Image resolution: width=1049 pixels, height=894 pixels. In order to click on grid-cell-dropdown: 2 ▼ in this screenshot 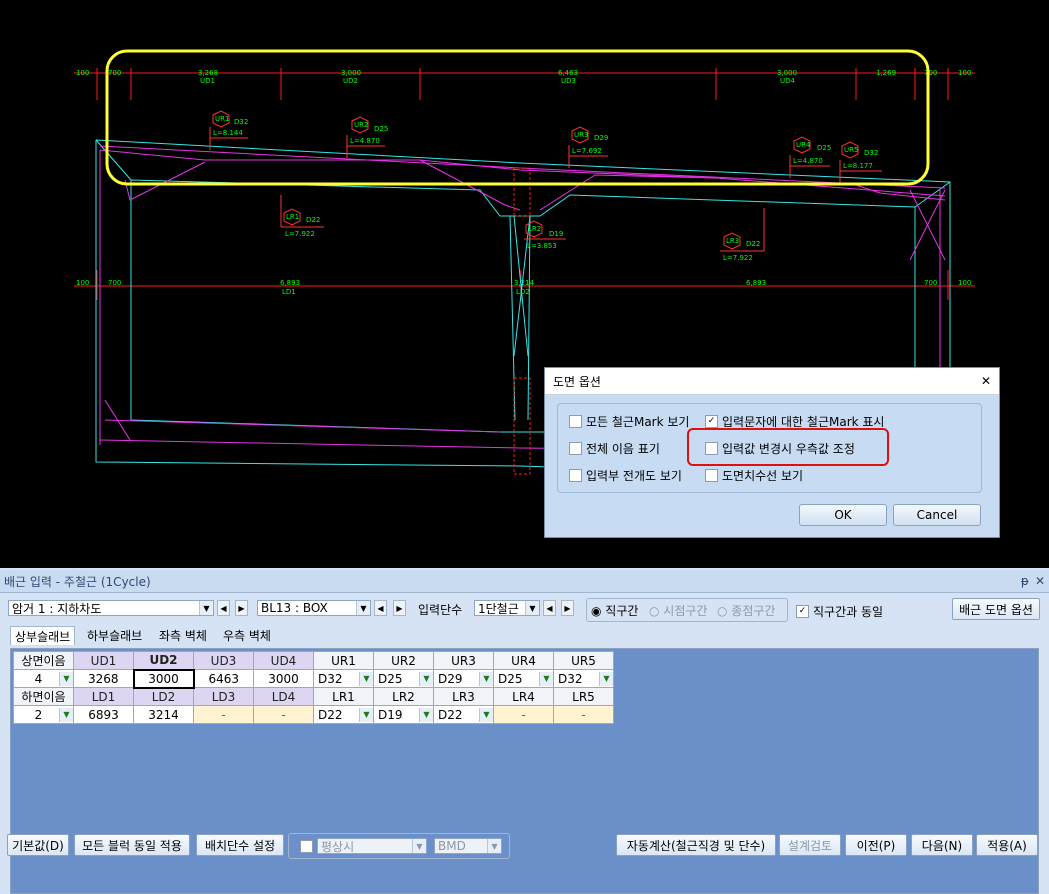, I will do `click(43, 714)`.